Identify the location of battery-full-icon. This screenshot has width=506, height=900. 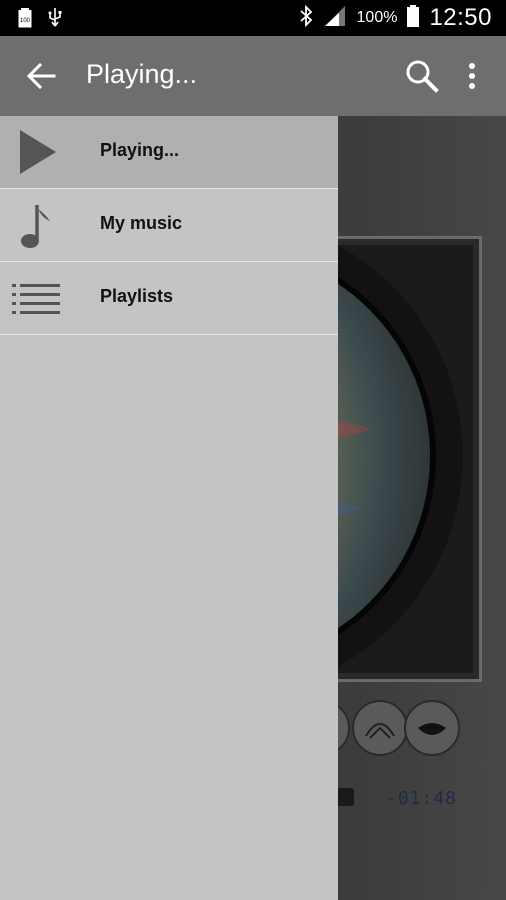
(413, 18).